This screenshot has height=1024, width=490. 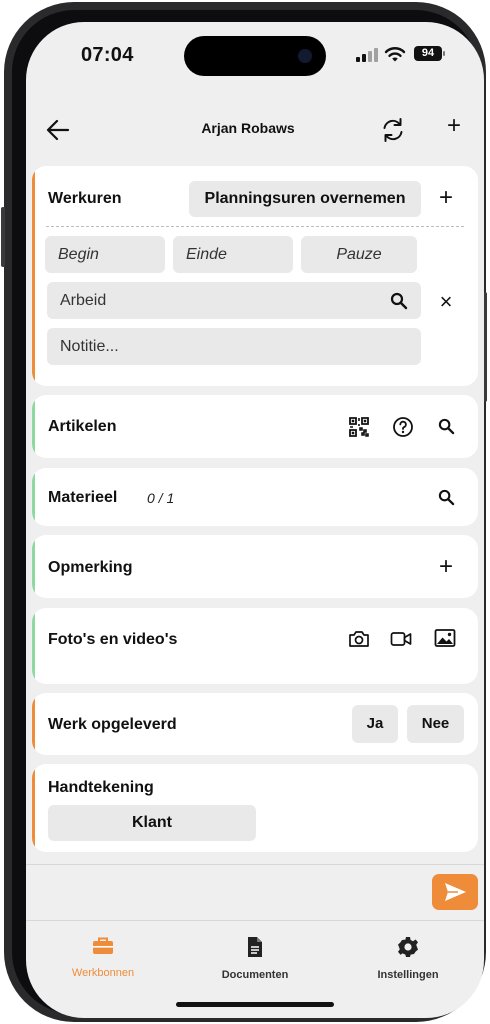 What do you see at coordinates (161, 498) in the screenshot?
I see `materieel-count: 0 / 1` at bounding box center [161, 498].